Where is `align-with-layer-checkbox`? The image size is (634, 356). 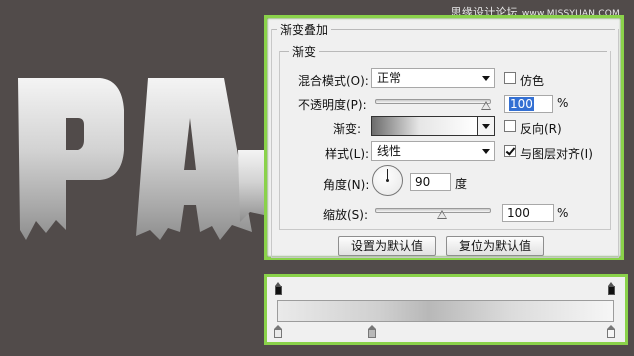 align-with-layer-checkbox is located at coordinates (510, 151).